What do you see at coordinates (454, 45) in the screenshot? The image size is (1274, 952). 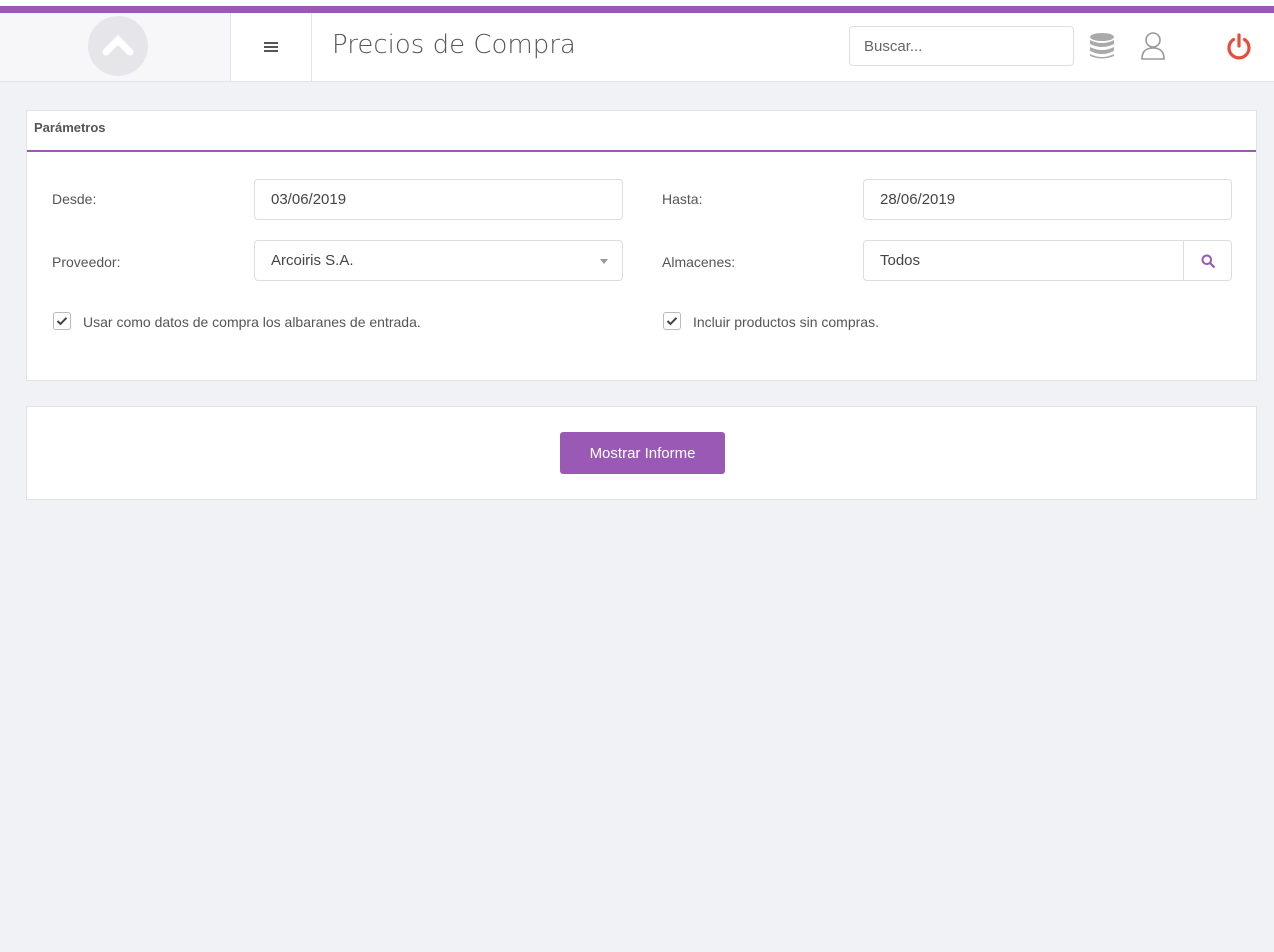 I see `page-title: Precios de Compra` at bounding box center [454, 45].